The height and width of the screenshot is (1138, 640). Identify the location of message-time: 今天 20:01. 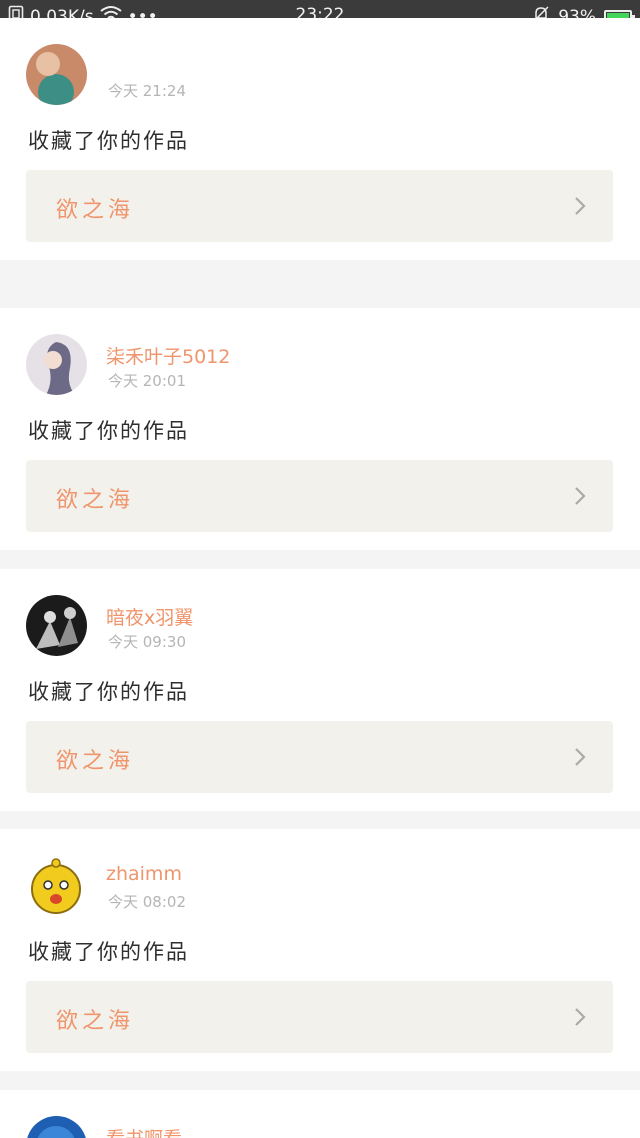
(147, 381).